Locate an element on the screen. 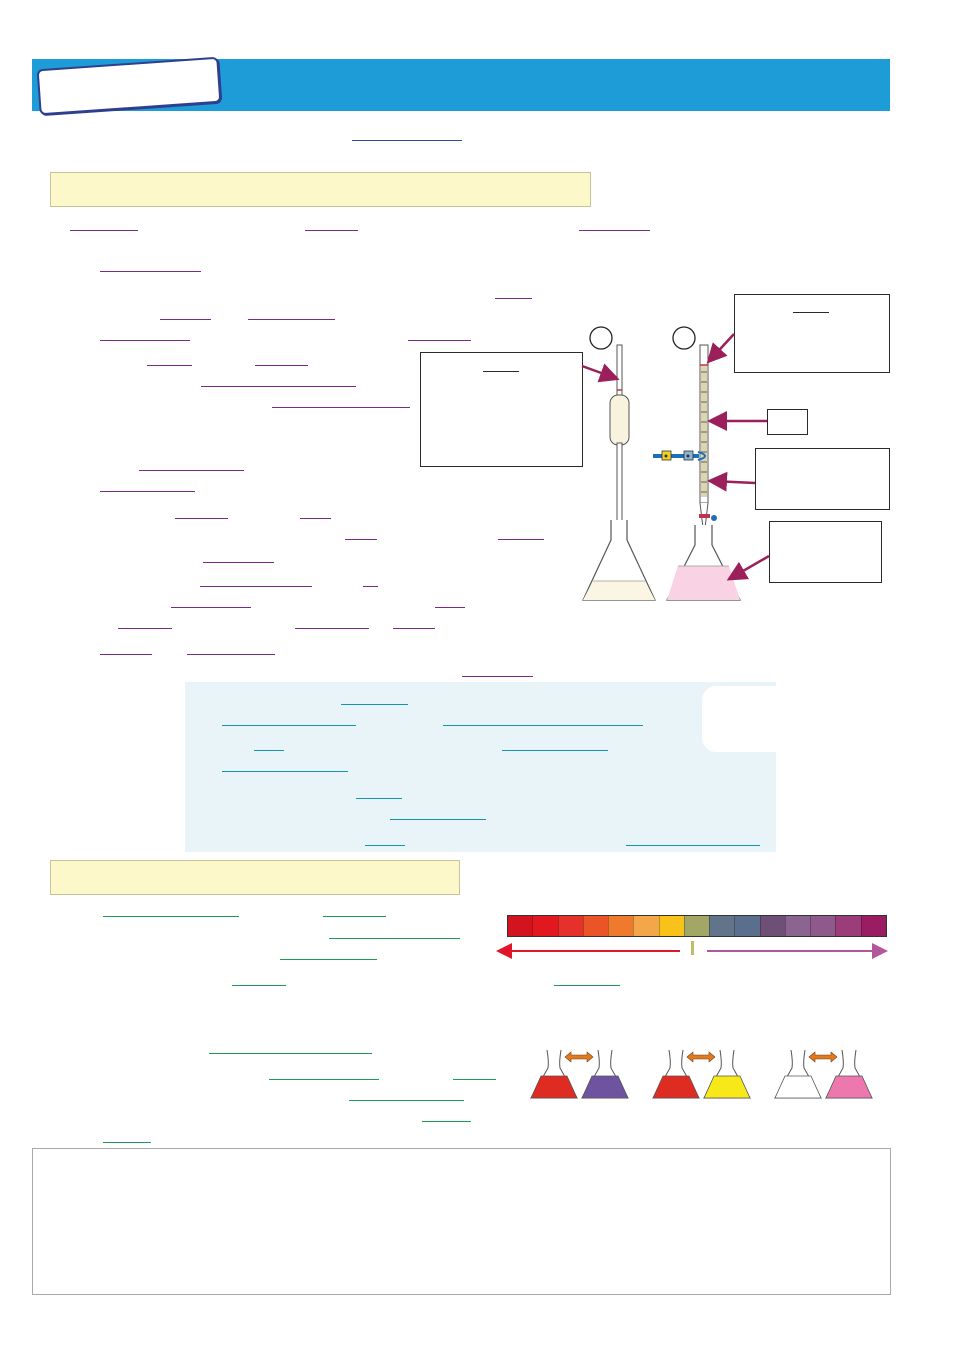 Image resolution: width=954 pixels, height=1350 pixels. clamp-icon is located at coordinates (679, 455).